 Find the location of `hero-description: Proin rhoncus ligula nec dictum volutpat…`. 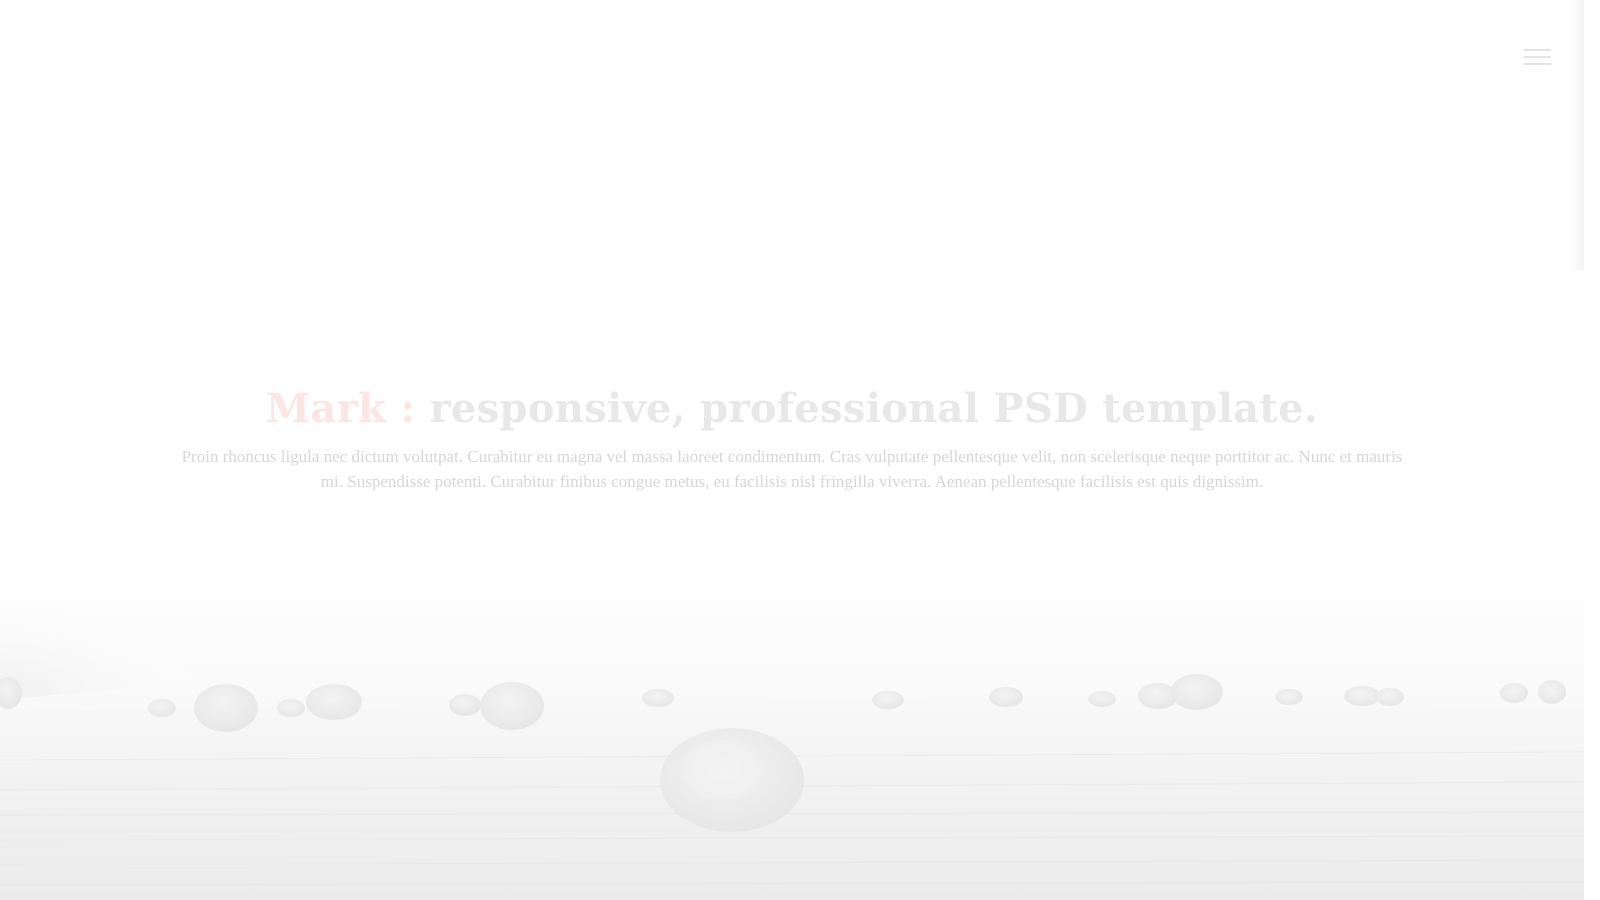

hero-description: Proin rhoncus ligula nec dictum volutpat… is located at coordinates (792, 469).